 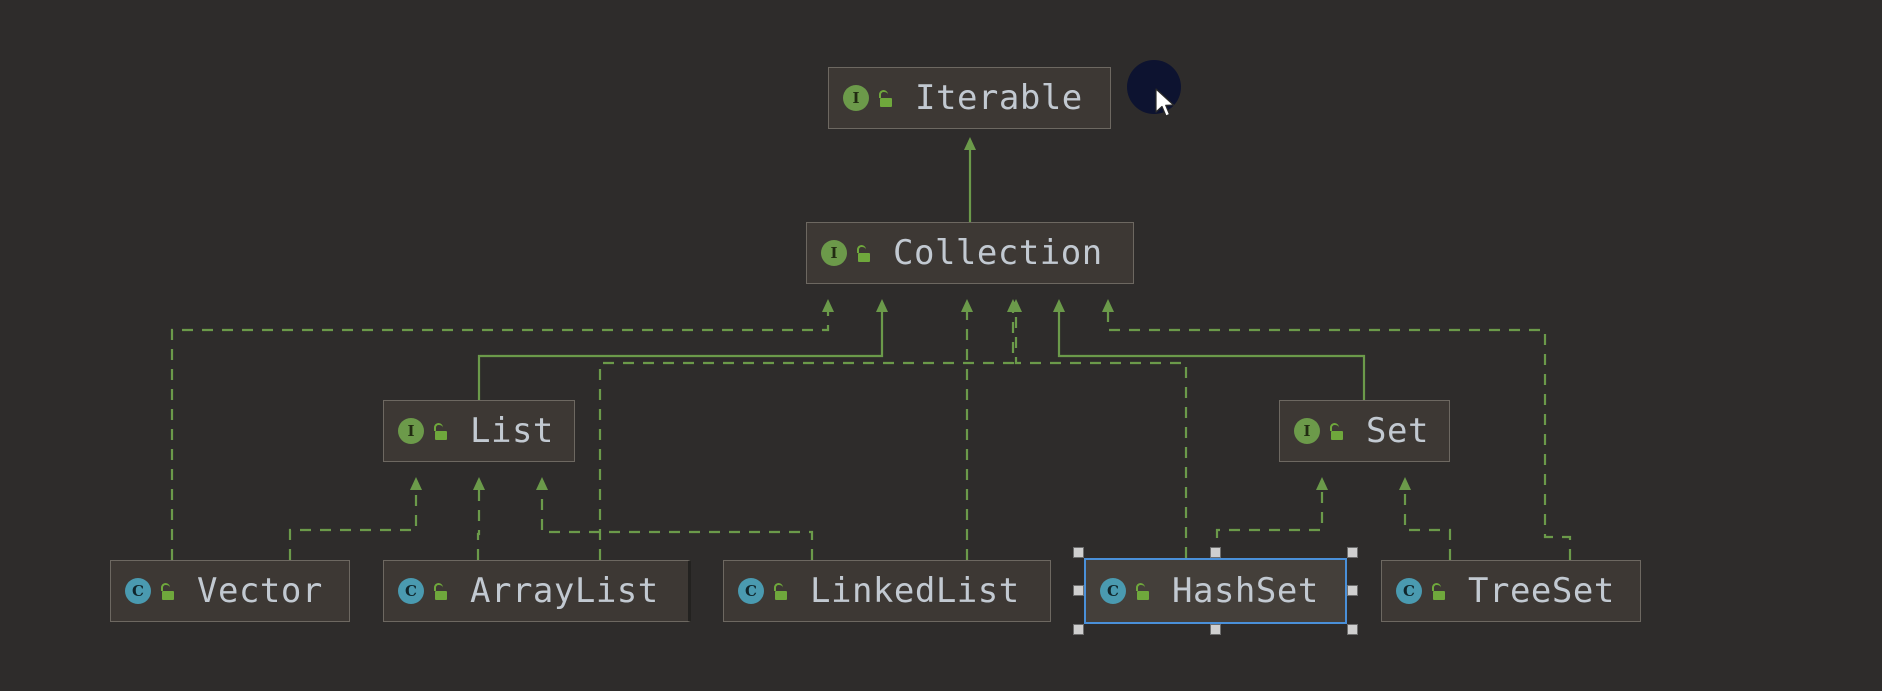 I want to click on node-iterable: I Iterable, so click(x=969, y=98).